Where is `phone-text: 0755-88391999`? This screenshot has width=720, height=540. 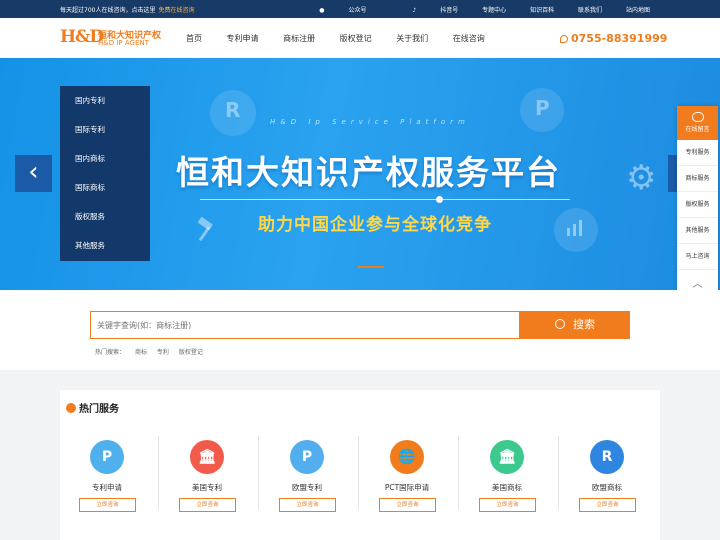
phone-text: 0755-88391999 is located at coordinates (619, 38).